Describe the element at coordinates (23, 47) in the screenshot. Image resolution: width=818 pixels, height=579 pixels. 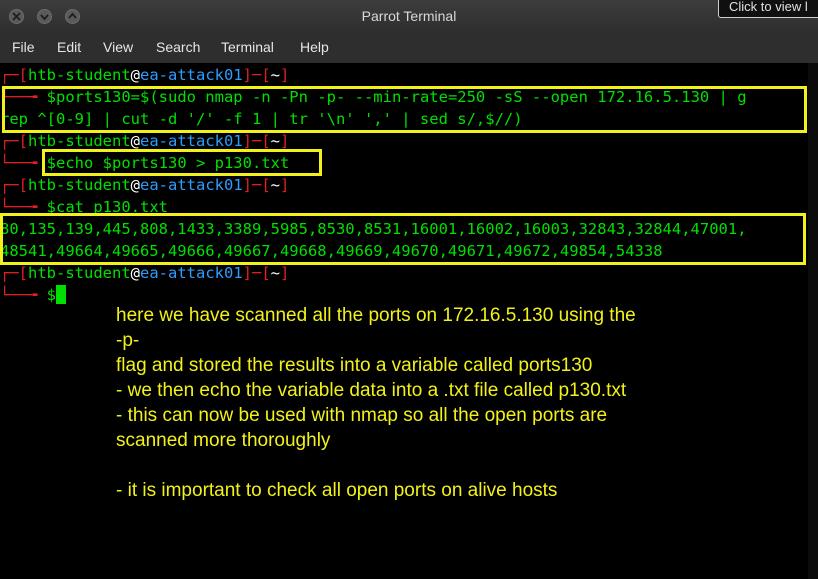
I see `menu-file: File` at that location.